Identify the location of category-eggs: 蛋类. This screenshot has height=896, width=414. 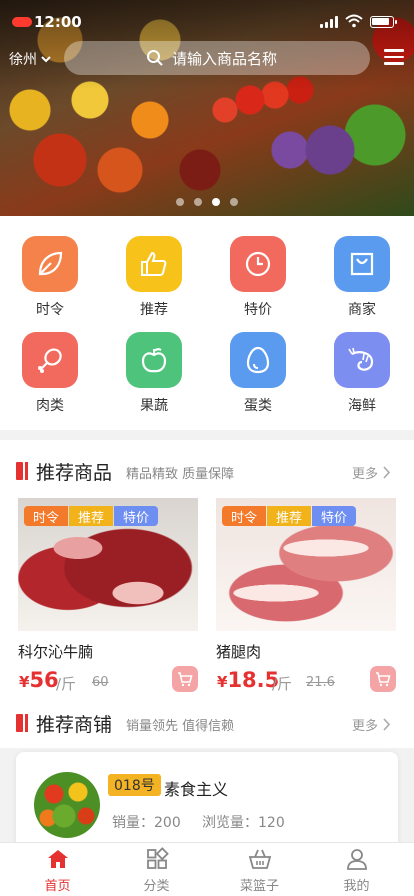
(258, 373).